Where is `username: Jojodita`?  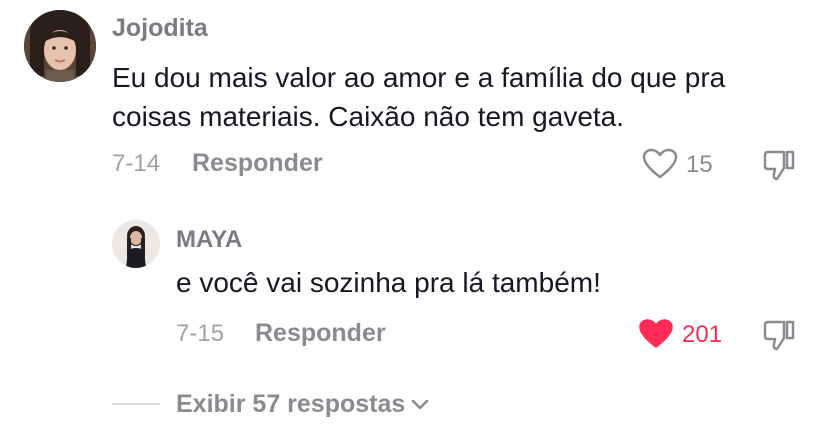 username: Jojodita is located at coordinates (160, 28).